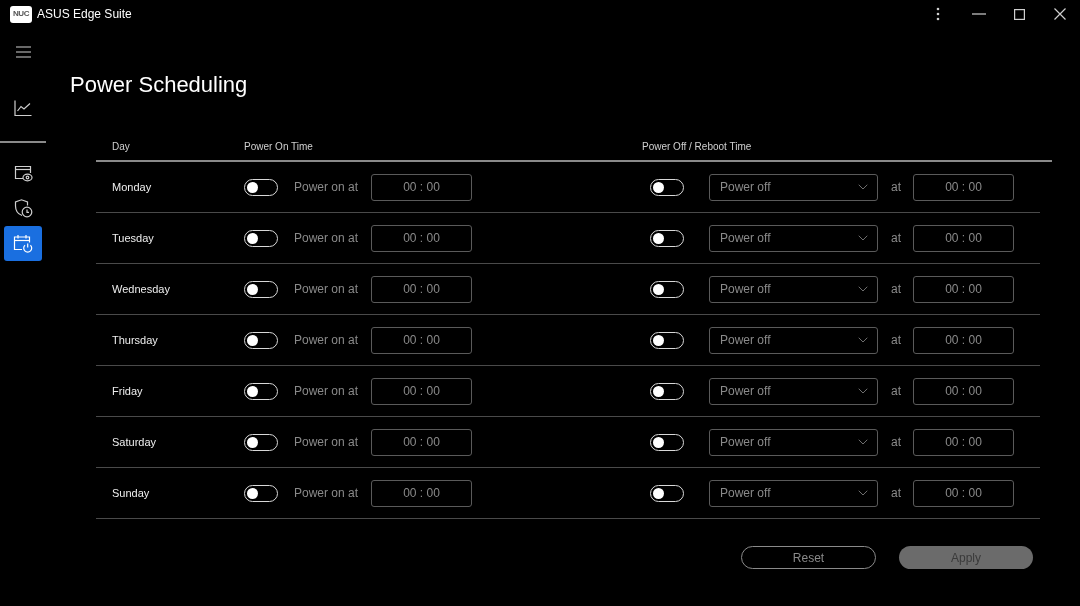  What do you see at coordinates (159, 85) in the screenshot?
I see `page-title: Power Scheduling` at bounding box center [159, 85].